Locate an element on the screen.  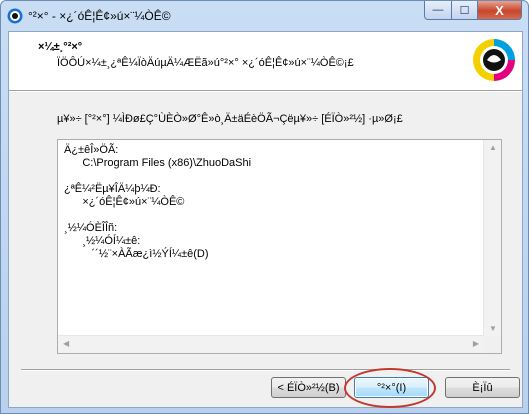
memo-line: C:\Program Files (x86)\ZhuoDaShi is located at coordinates (158, 163).